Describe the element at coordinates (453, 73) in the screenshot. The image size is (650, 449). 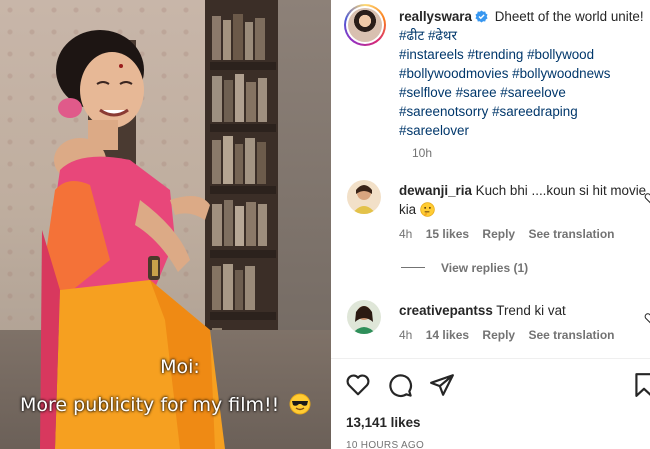
I see `hashtag-link: #bollywoodmovies` at that location.